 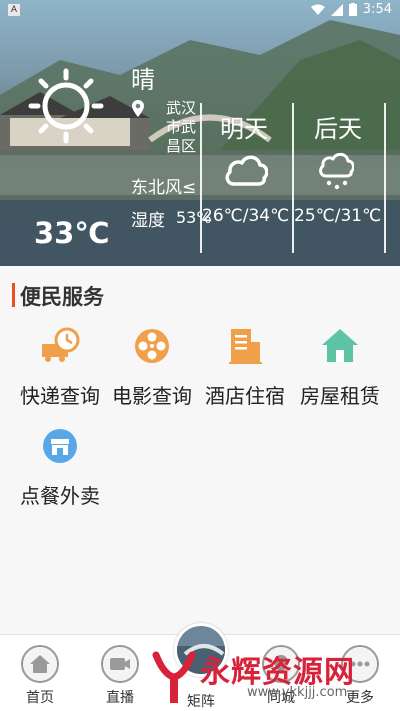 What do you see at coordinates (14, 10) in the screenshot?
I see `notification-badge: A` at bounding box center [14, 10].